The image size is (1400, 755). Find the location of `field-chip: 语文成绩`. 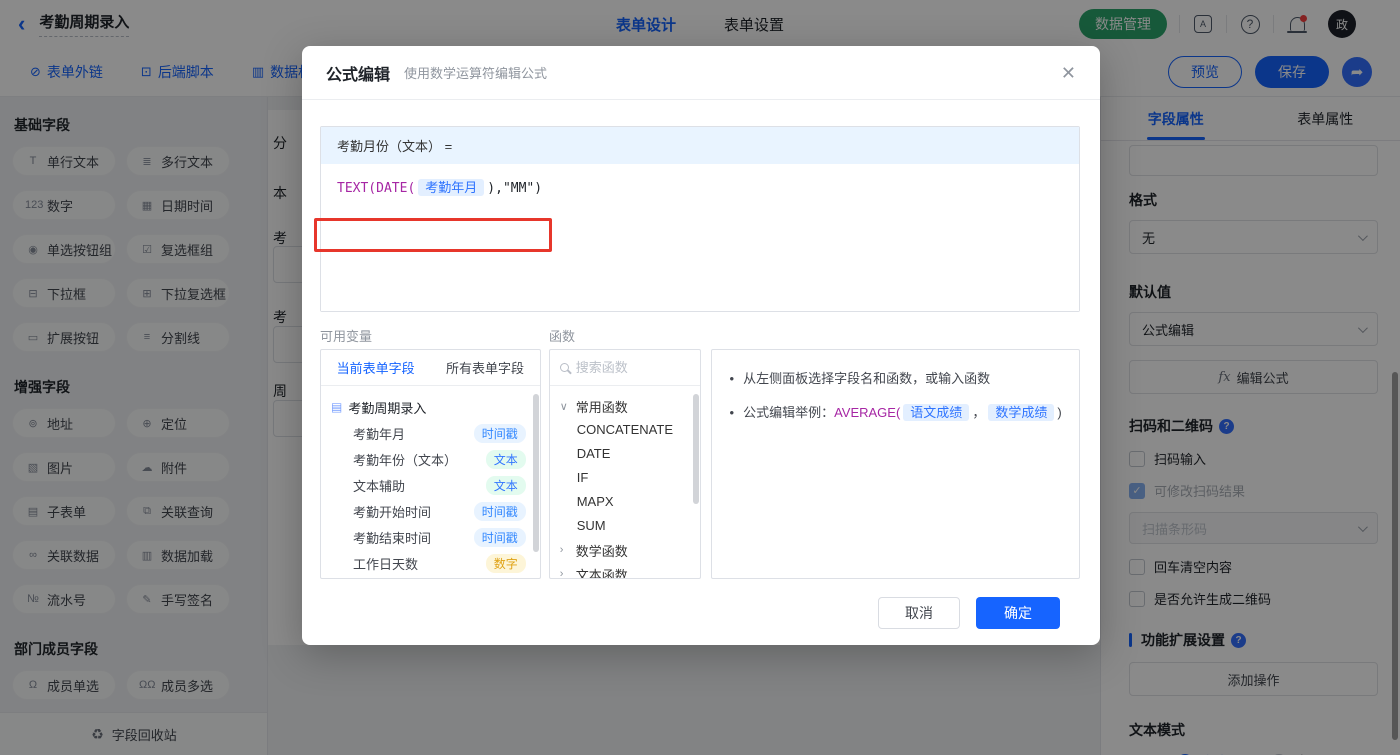

field-chip: 语文成绩 is located at coordinates (936, 412).